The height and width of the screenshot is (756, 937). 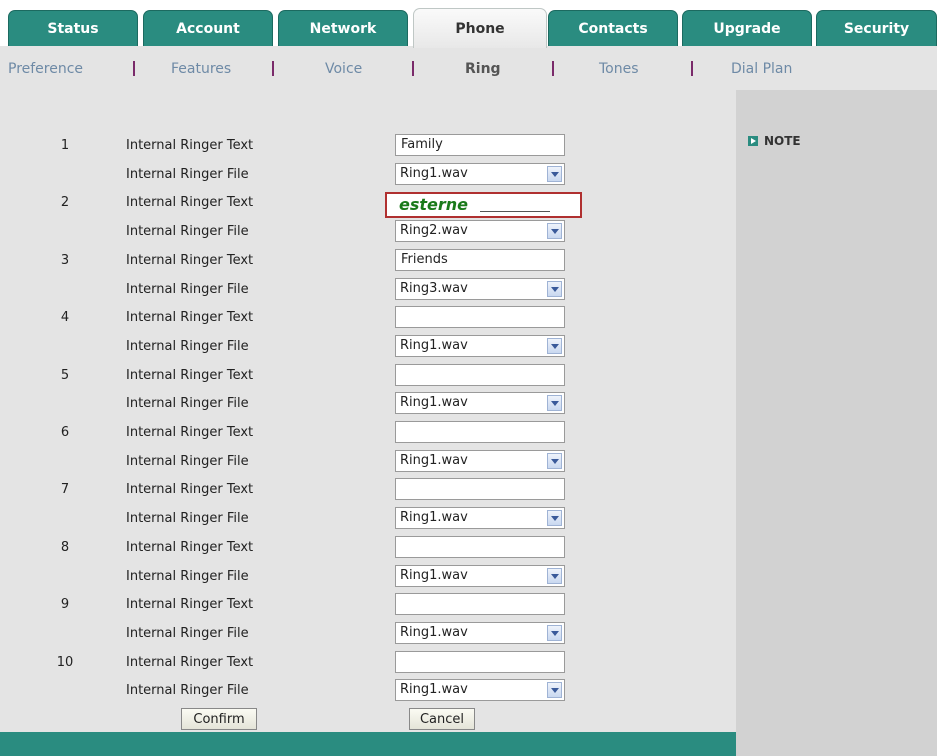 I want to click on ringer-file-value: Ring2.wav, so click(x=434, y=230).